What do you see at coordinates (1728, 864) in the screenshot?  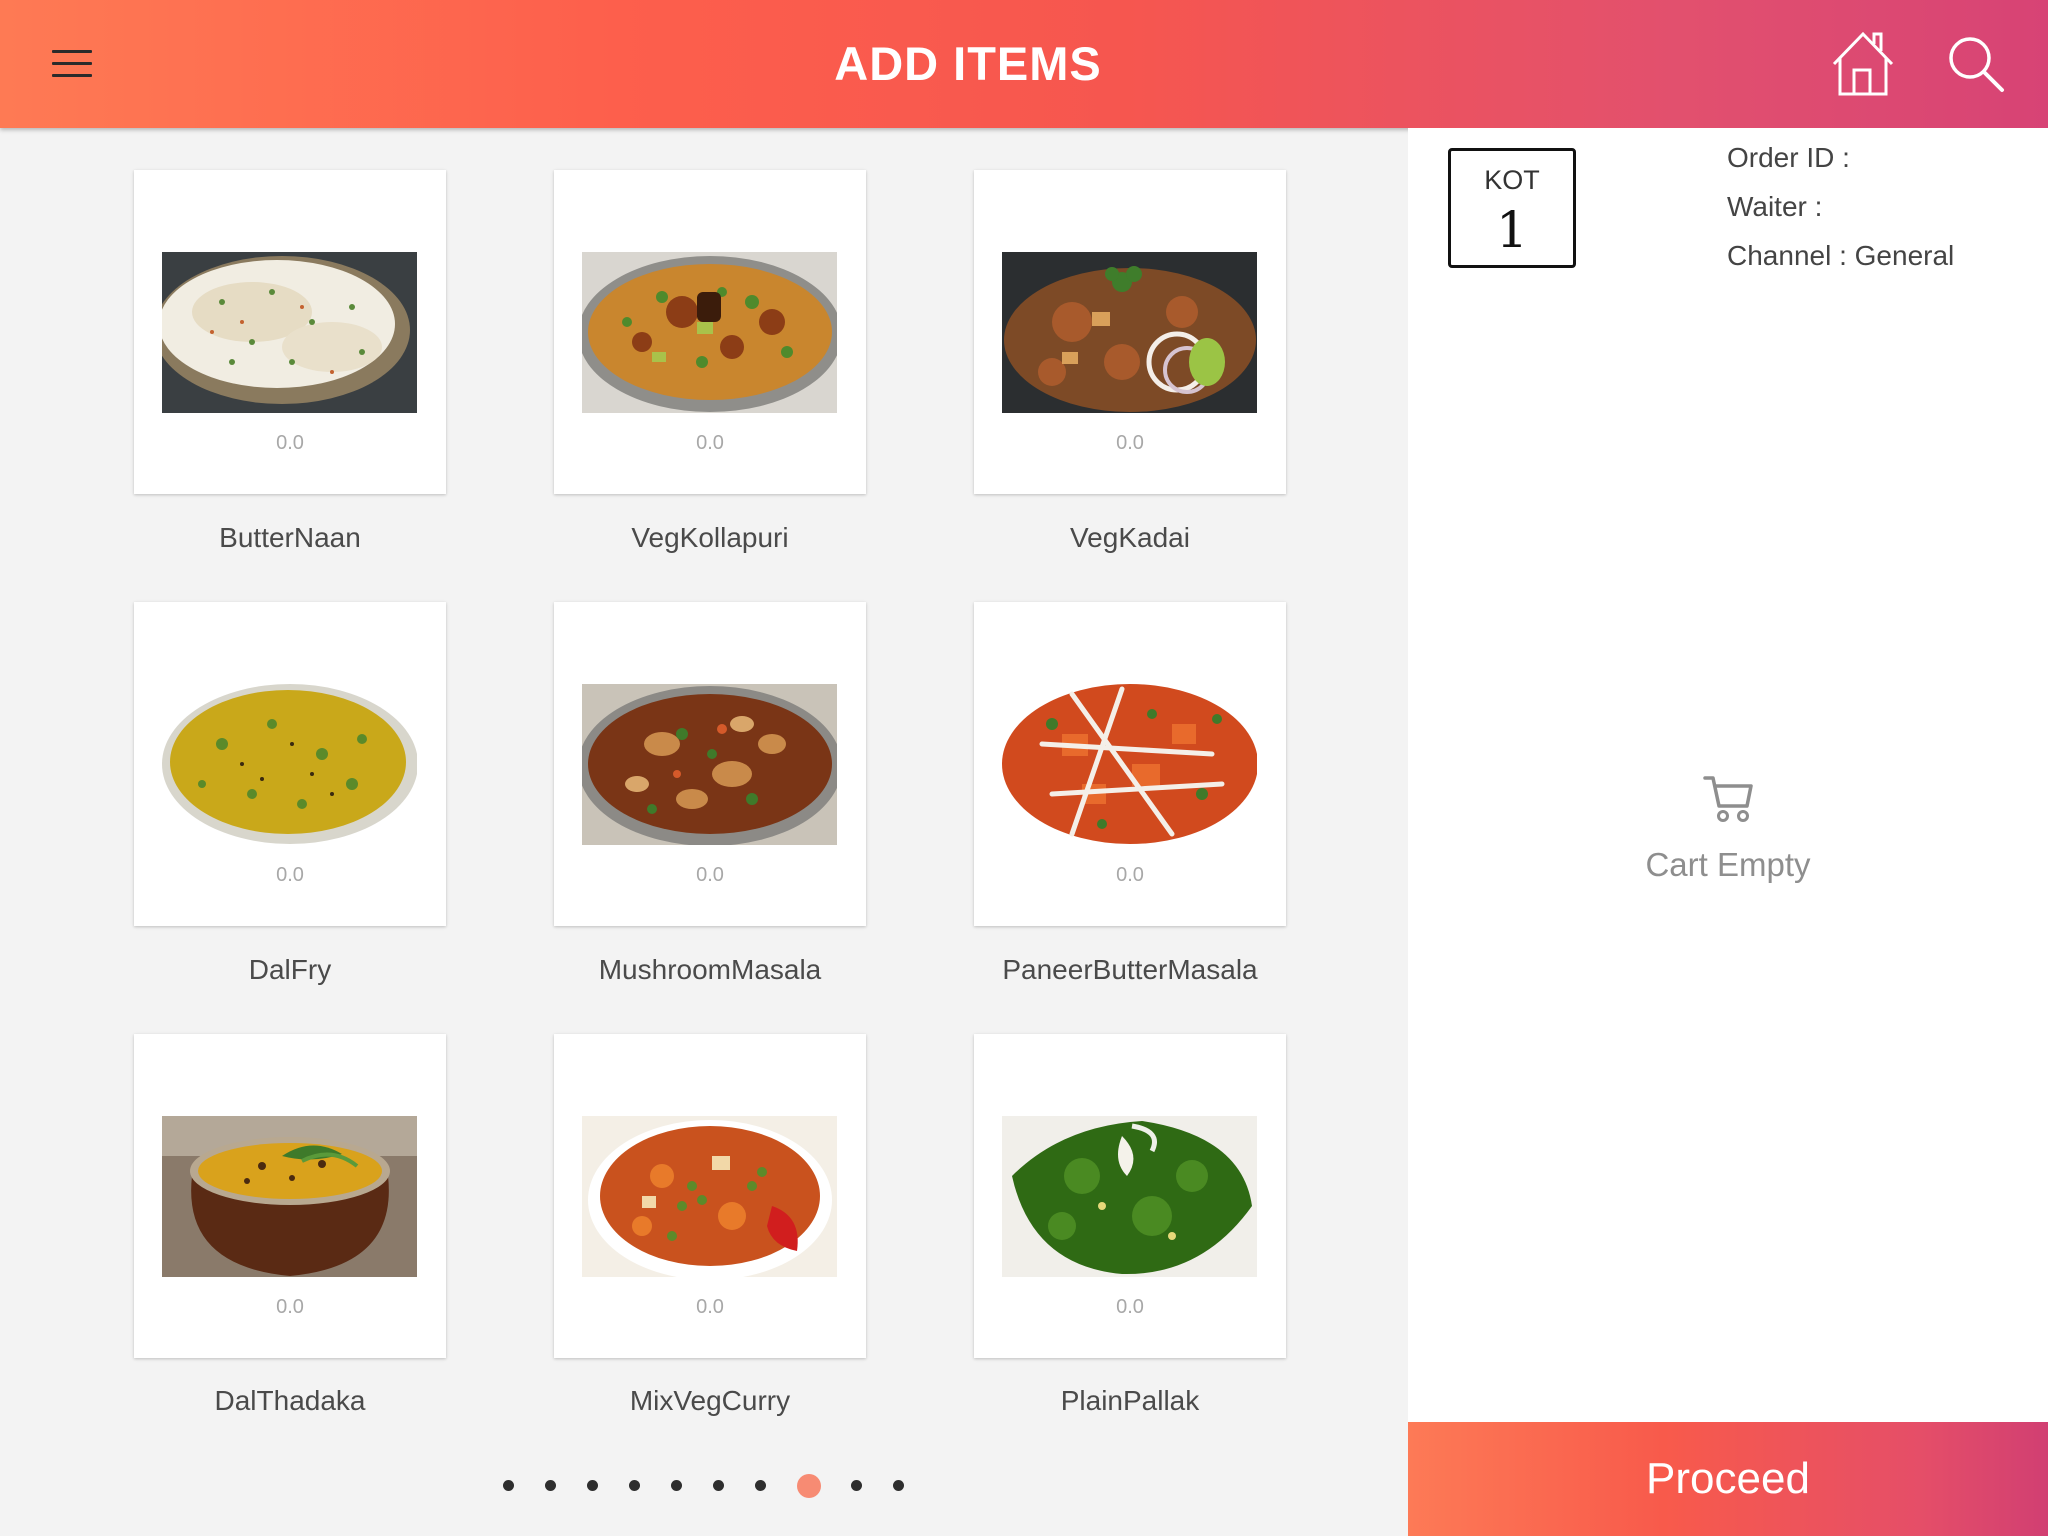 I see `cart-empty-text: Cart Empty` at bounding box center [1728, 864].